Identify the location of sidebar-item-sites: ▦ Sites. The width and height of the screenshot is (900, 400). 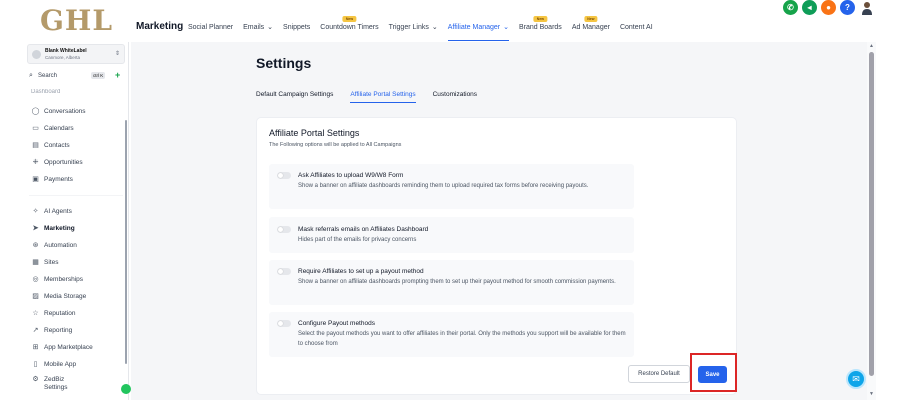
(75, 262).